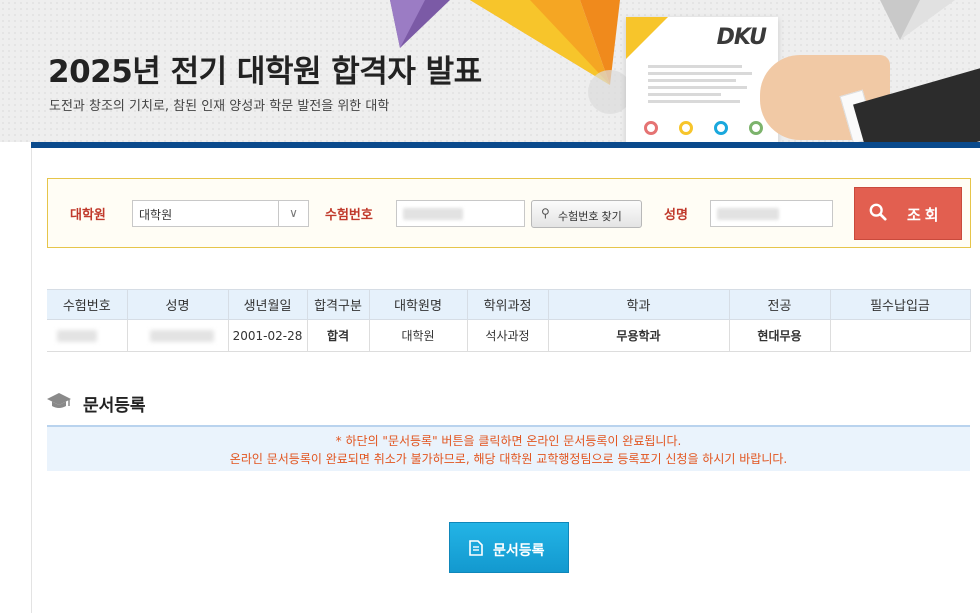  What do you see at coordinates (519, 550) in the screenshot?
I see `document-register-label: 문서등록` at bounding box center [519, 550].